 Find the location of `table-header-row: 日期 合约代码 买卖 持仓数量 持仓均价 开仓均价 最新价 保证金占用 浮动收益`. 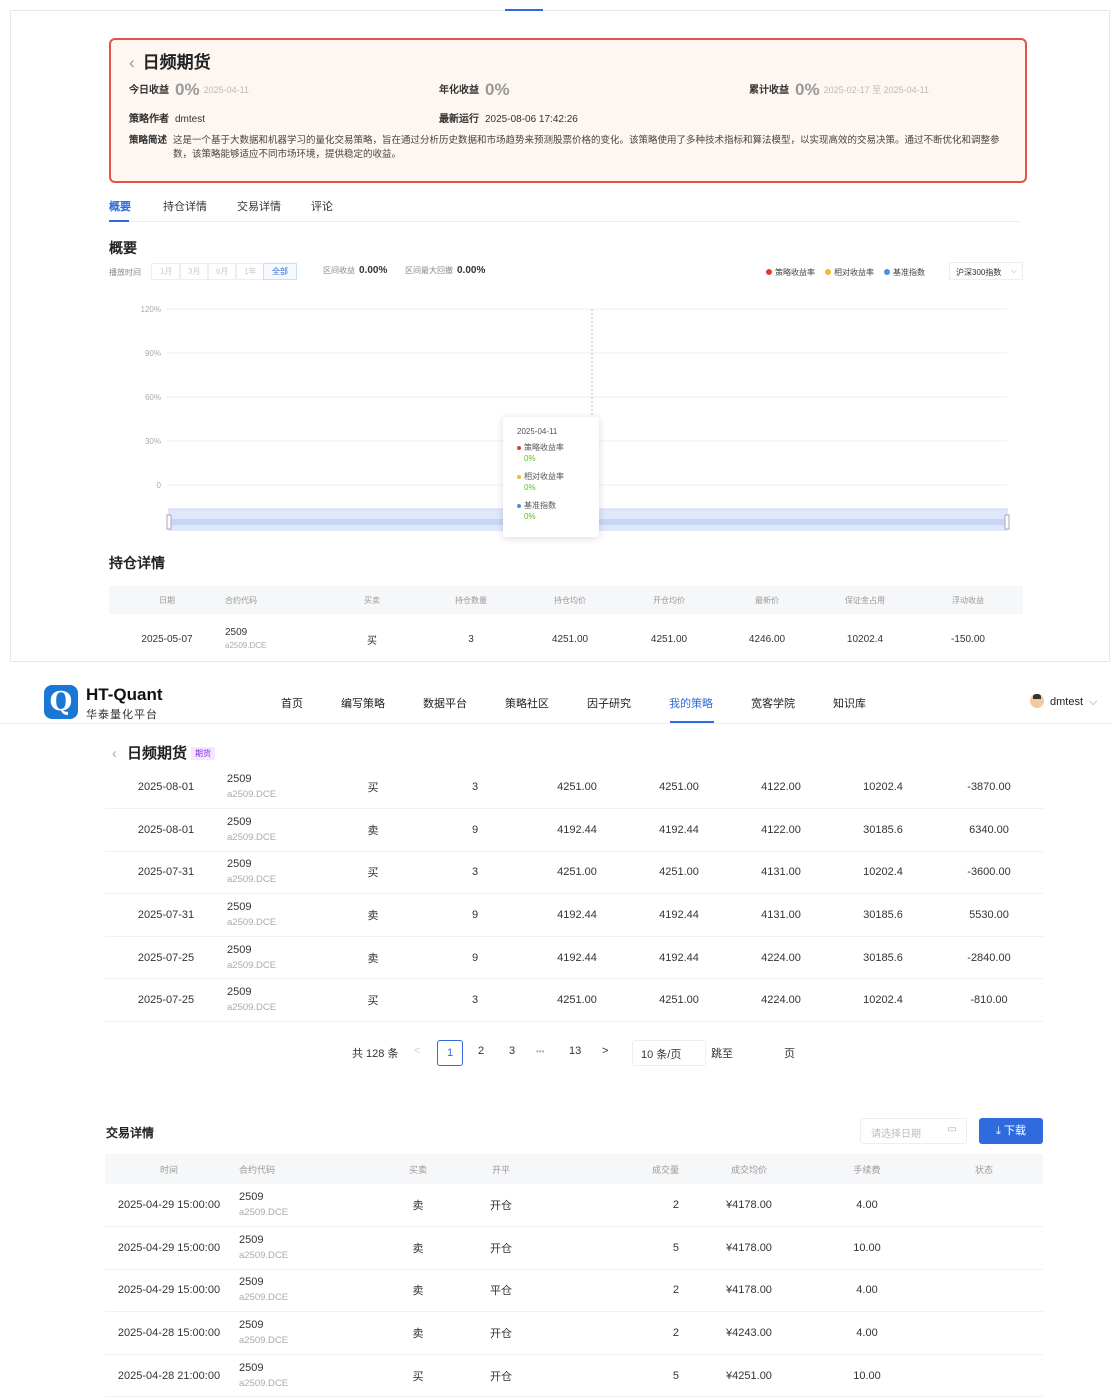

table-header-row: 日期 合约代码 买卖 持仓数量 持仓均价 开仓均价 最新价 保证金占用 浮动收益 is located at coordinates (566, 600).